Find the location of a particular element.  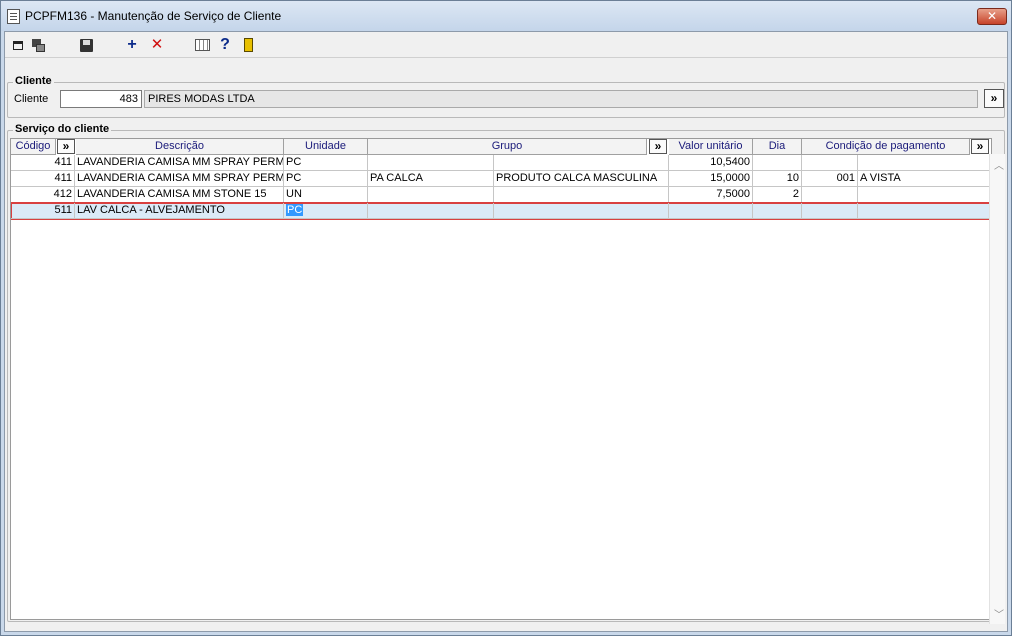

column-header-codigo: Código is located at coordinates (33, 147).